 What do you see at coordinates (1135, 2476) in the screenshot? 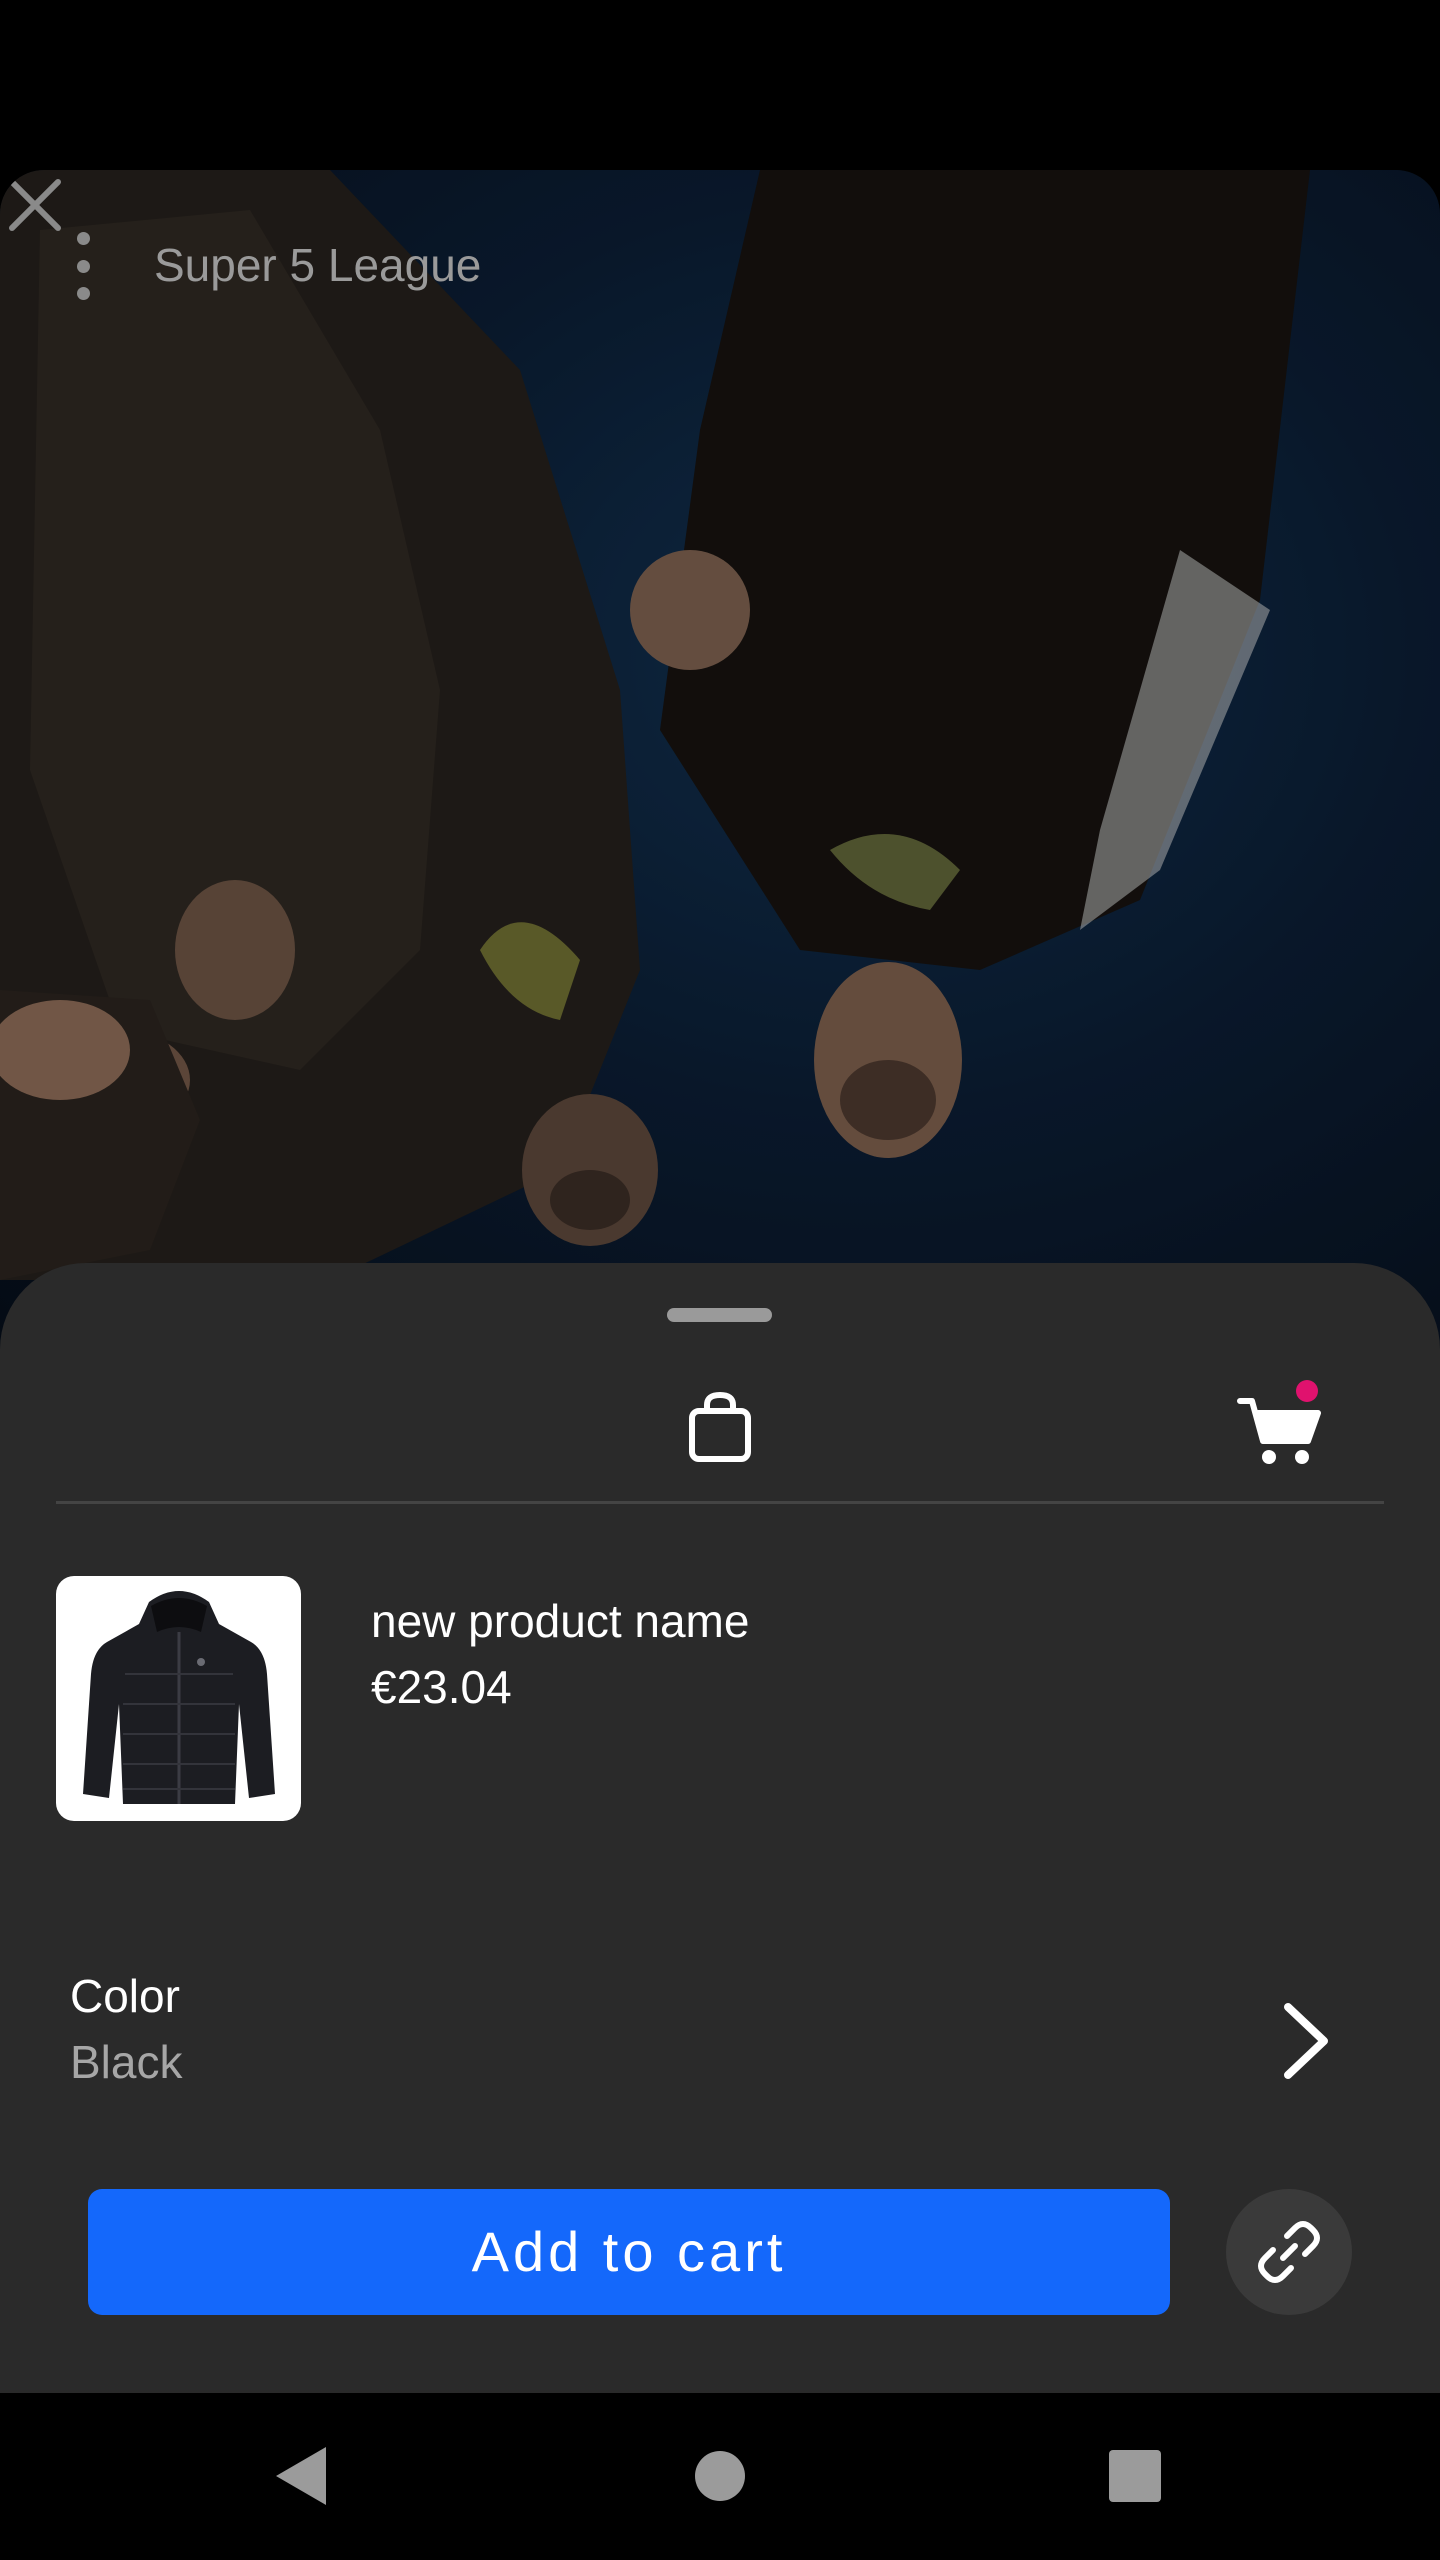
I see `recents-icon` at bounding box center [1135, 2476].